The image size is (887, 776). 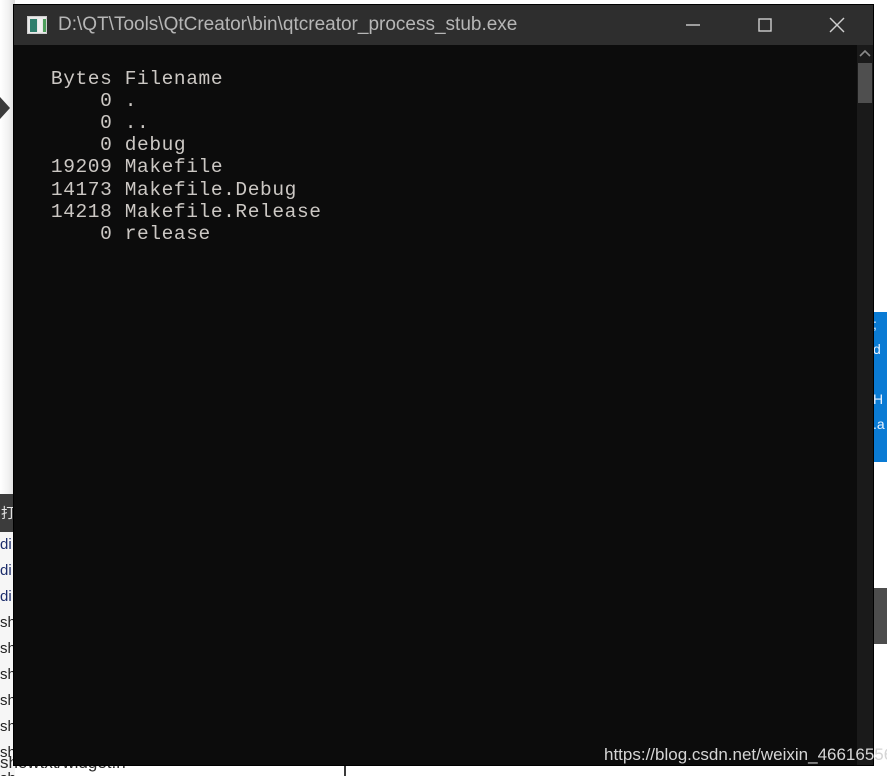 I want to click on left-panel-file-list: di di di sh sh sh sh sh sh sh, so click(x=7, y=654).